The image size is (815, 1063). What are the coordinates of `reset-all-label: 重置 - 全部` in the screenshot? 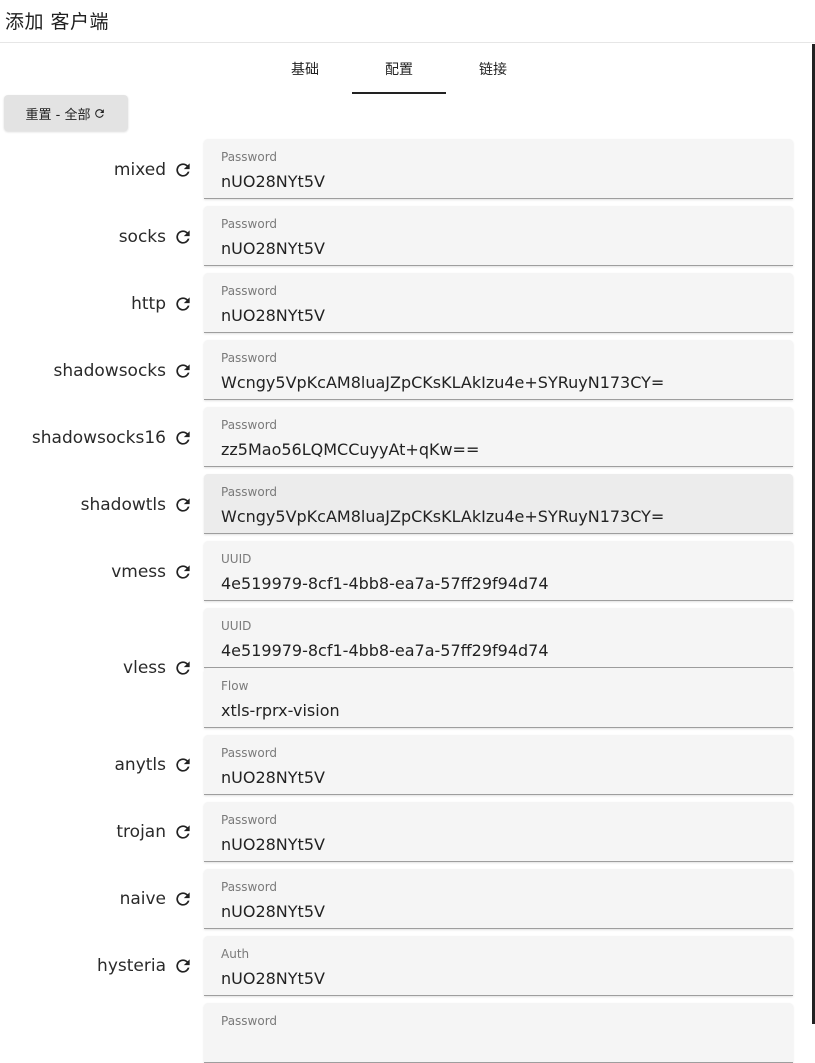 It's located at (58, 115).